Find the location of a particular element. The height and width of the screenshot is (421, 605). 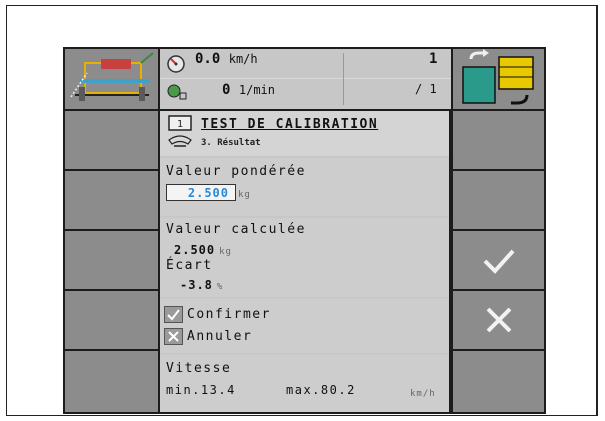

confirm-option: Confirmer is located at coordinates (217, 314).